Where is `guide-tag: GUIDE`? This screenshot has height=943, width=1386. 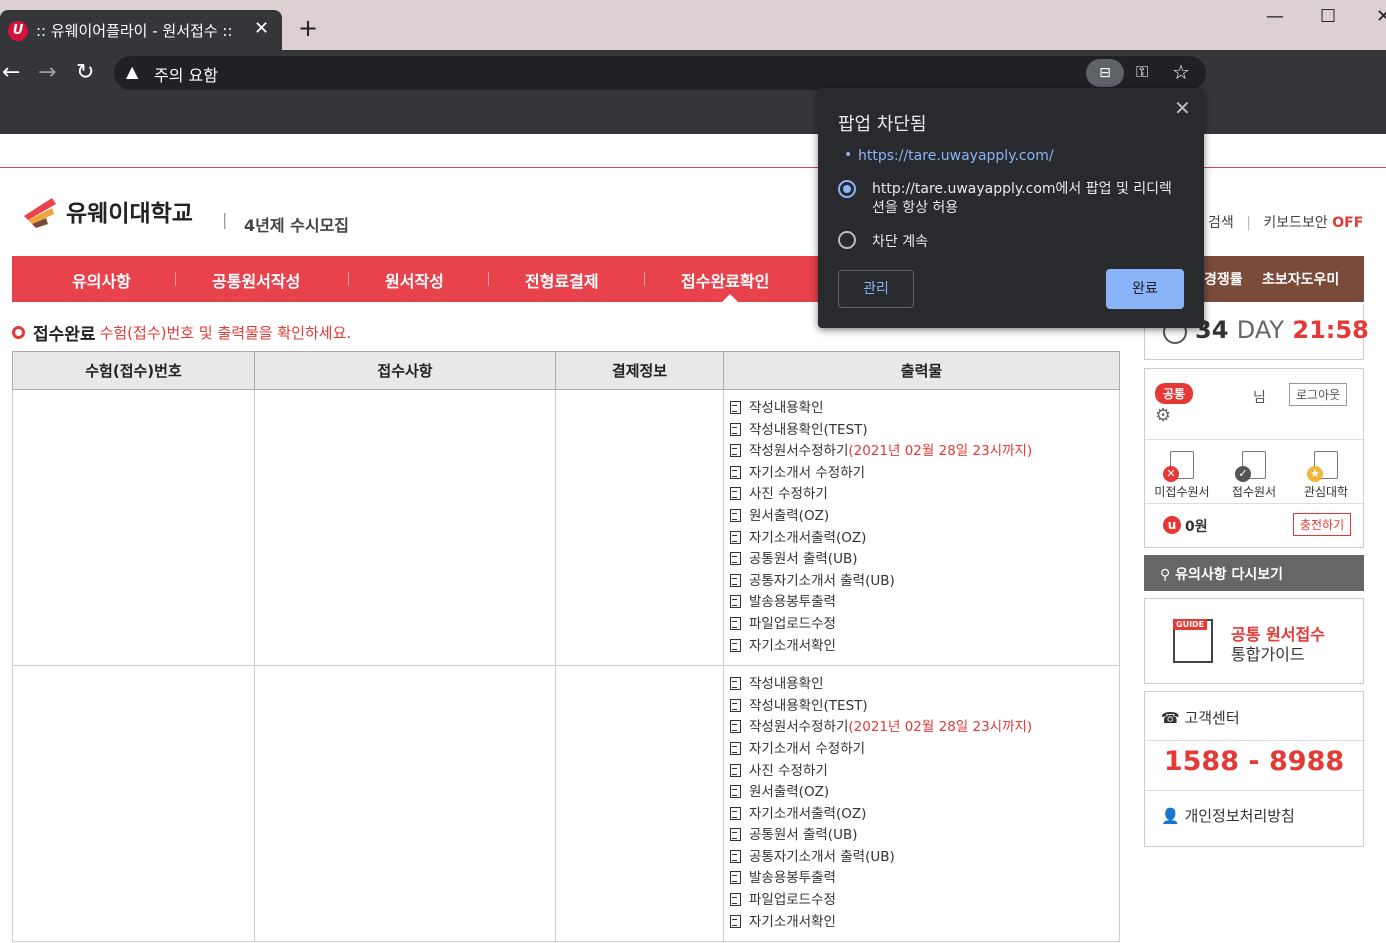
guide-tag: GUIDE is located at coordinates (1190, 624).